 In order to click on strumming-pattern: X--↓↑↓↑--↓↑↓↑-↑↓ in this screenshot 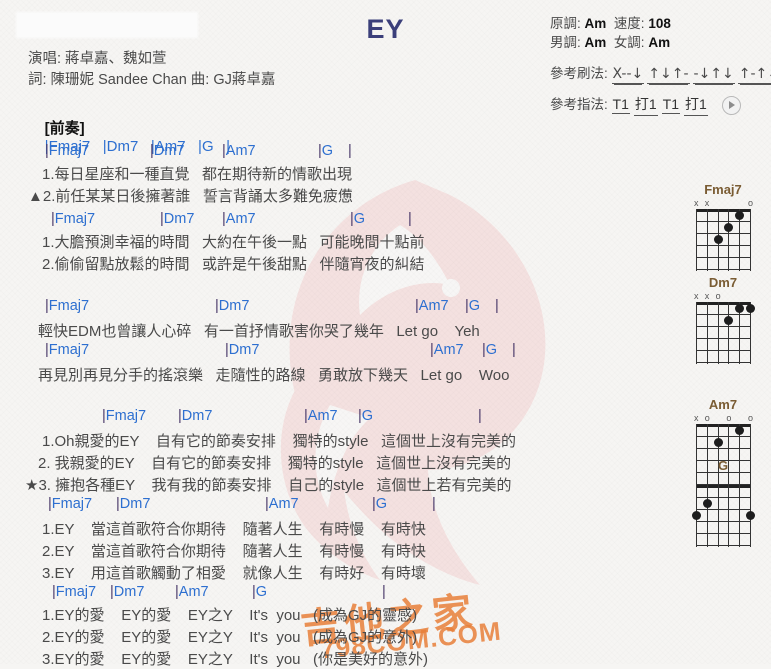, I will do `click(691, 75)`.